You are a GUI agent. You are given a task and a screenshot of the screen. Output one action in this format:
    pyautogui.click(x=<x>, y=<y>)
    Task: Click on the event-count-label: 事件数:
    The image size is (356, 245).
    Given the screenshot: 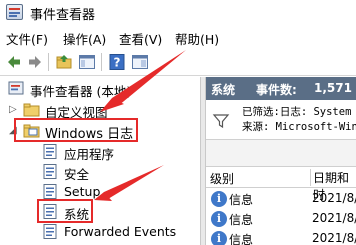 What is the action you would take?
    pyautogui.click(x=276, y=90)
    